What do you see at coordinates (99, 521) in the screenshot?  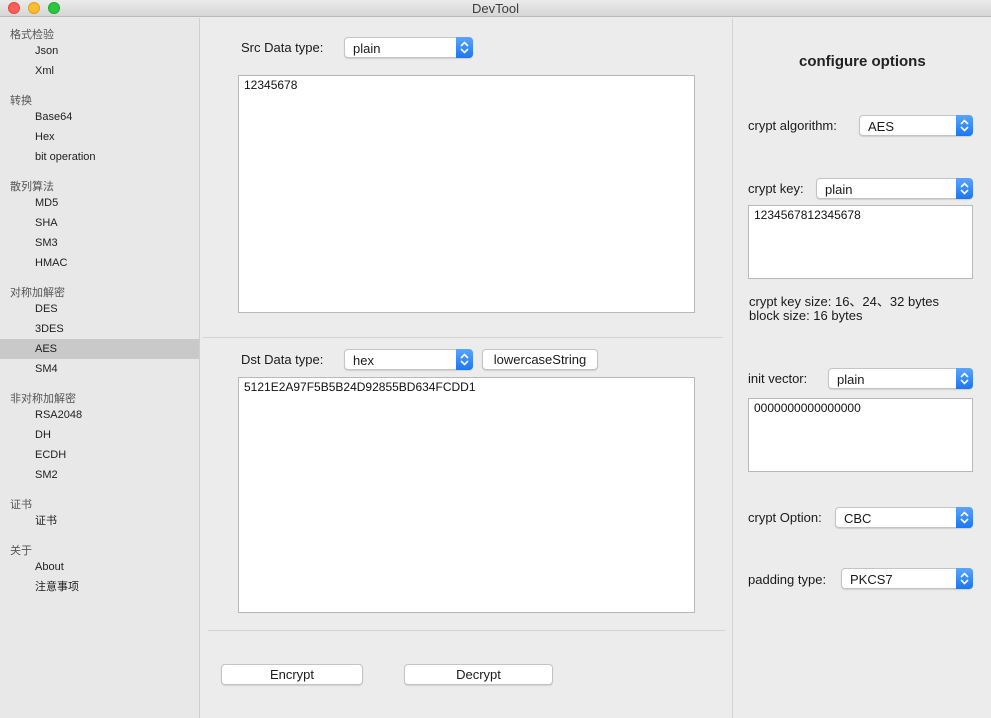 I see `sidebar-item-certificate: 证书` at bounding box center [99, 521].